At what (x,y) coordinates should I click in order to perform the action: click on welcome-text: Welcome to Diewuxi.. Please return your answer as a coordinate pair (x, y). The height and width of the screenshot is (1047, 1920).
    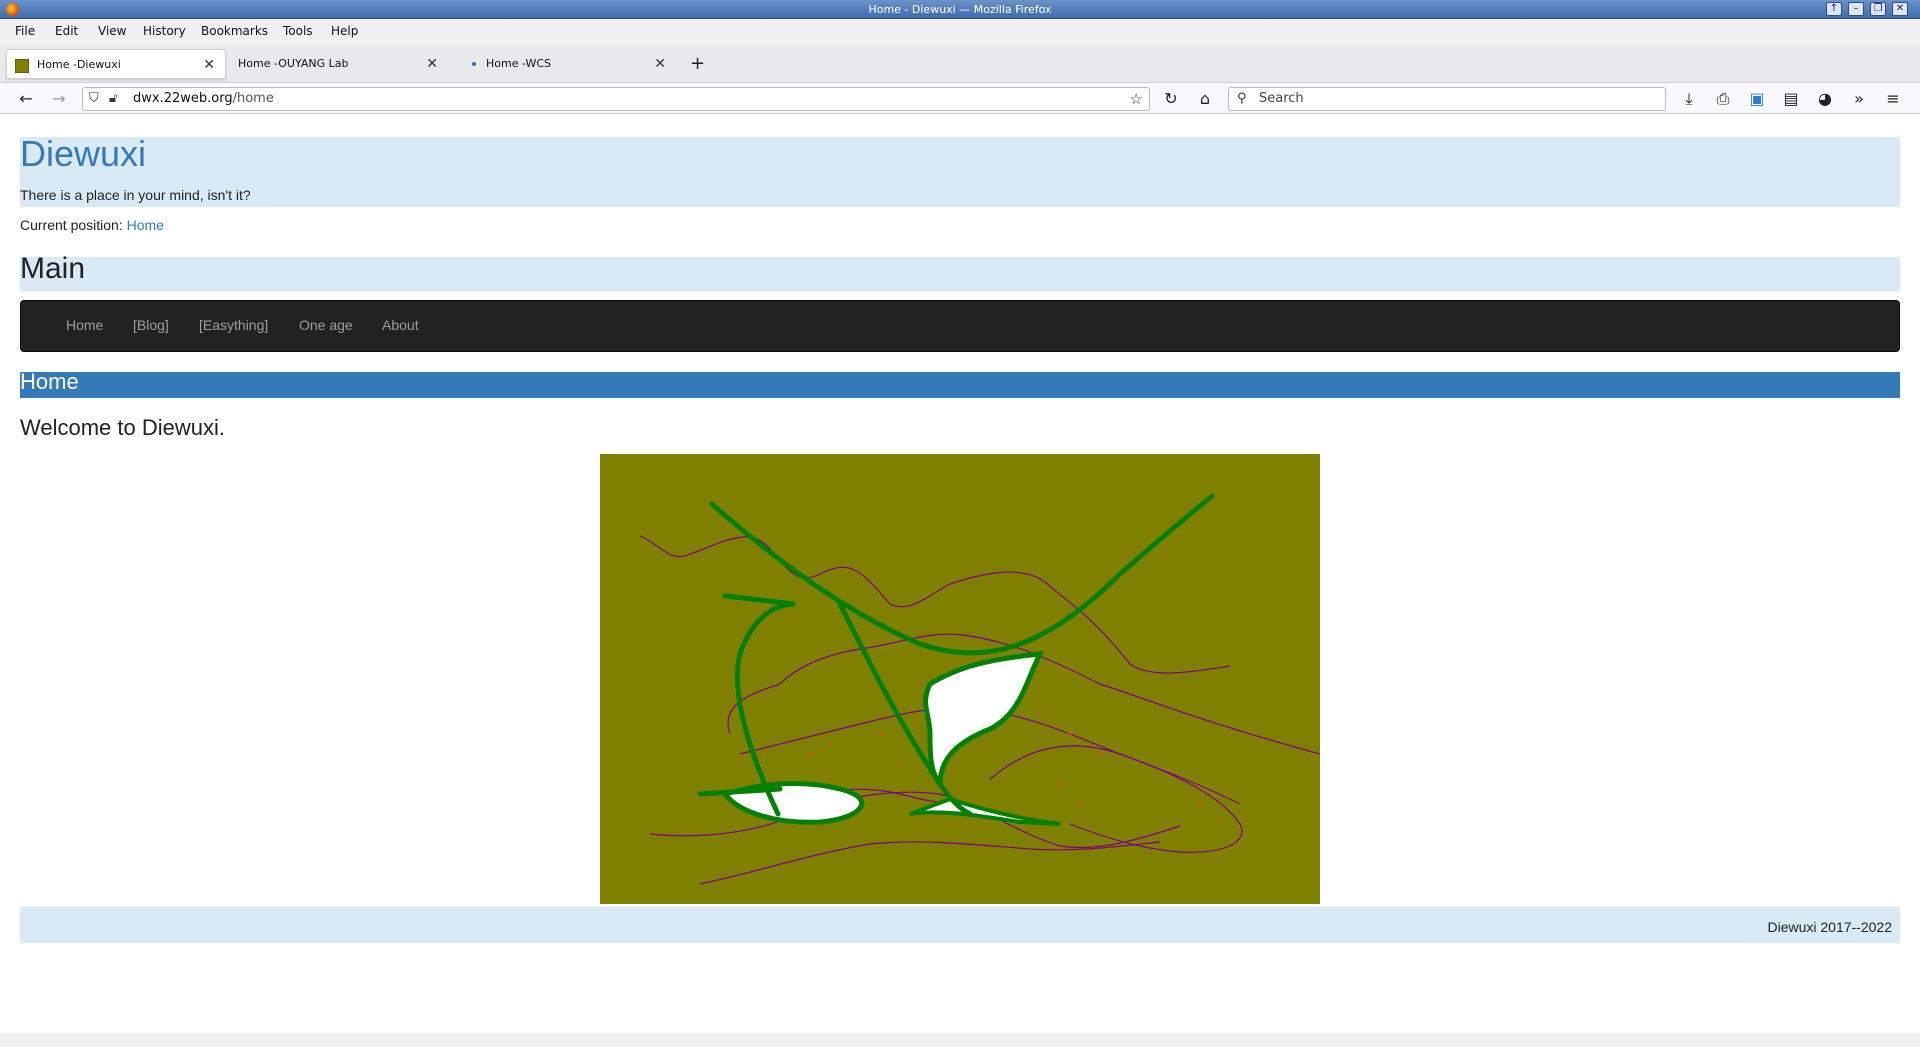
    Looking at the image, I should click on (122, 427).